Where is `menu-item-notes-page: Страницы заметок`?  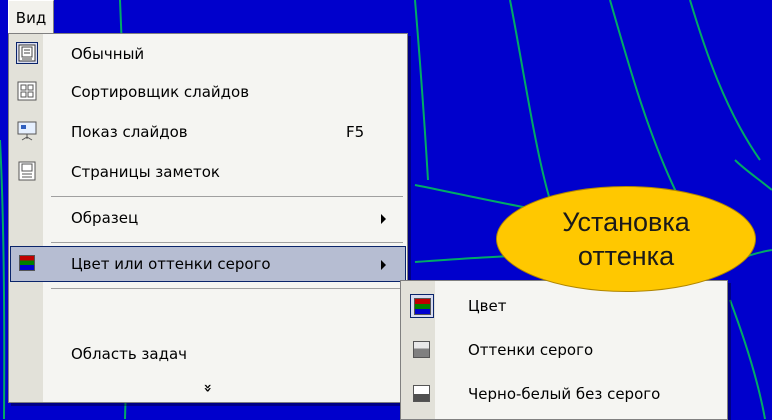
menu-item-notes-page: Страницы заметок is located at coordinates (208, 172).